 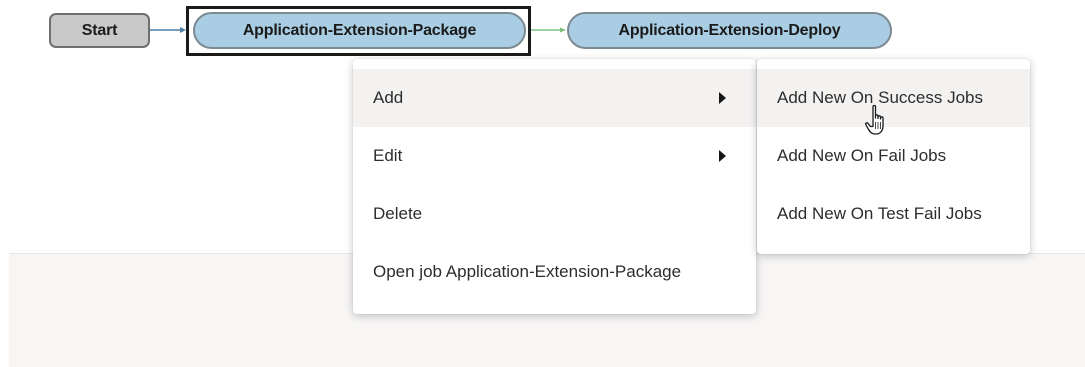 I want to click on submenu-item-label: Add New On Test Fail Jobs, so click(x=879, y=213).